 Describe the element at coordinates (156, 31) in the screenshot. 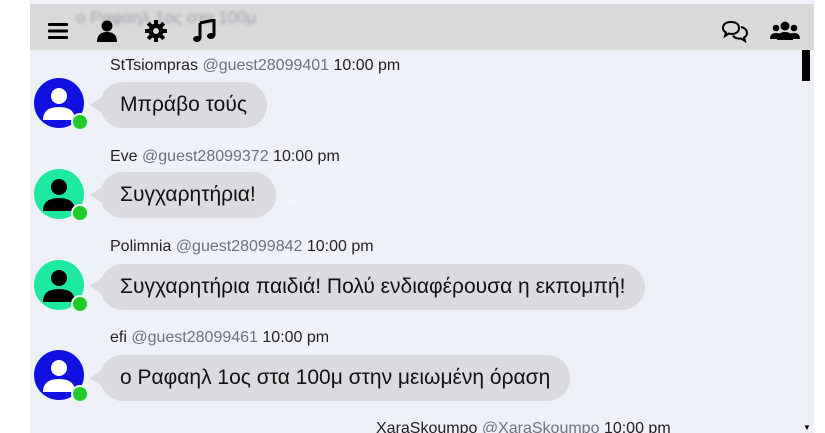

I see `gear-icon` at that location.